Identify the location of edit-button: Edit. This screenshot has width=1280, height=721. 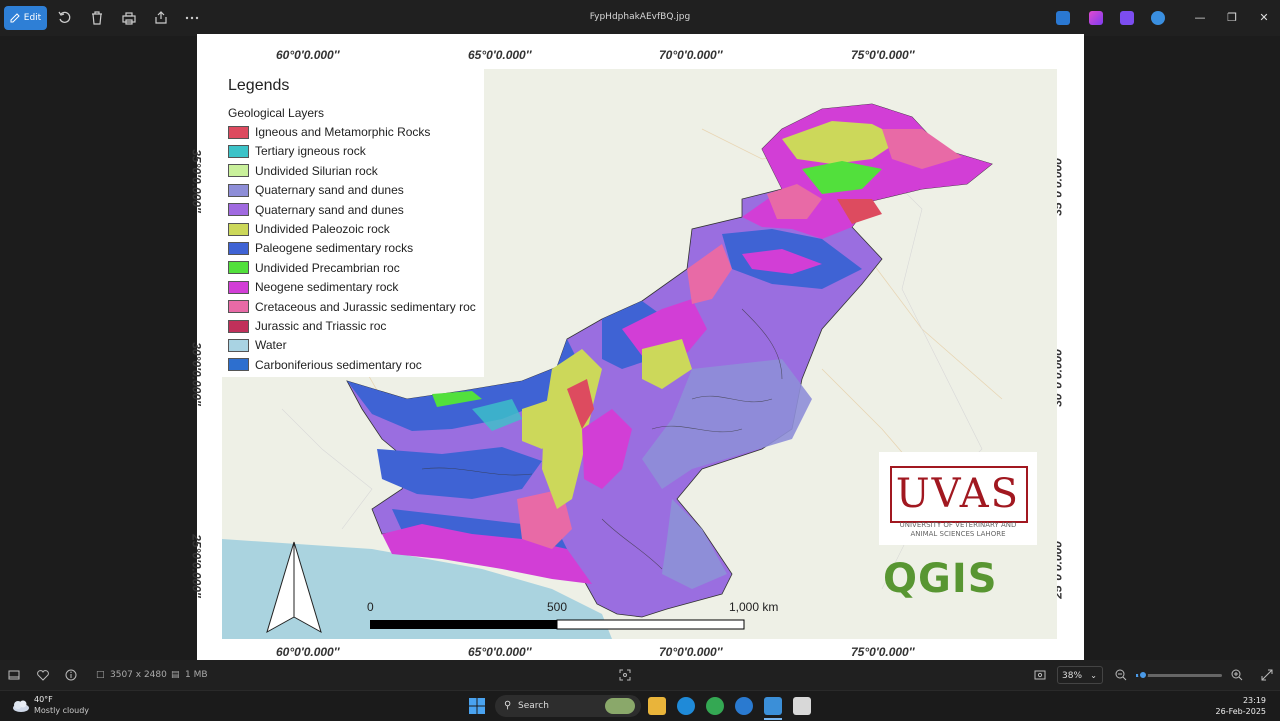
(25, 18).